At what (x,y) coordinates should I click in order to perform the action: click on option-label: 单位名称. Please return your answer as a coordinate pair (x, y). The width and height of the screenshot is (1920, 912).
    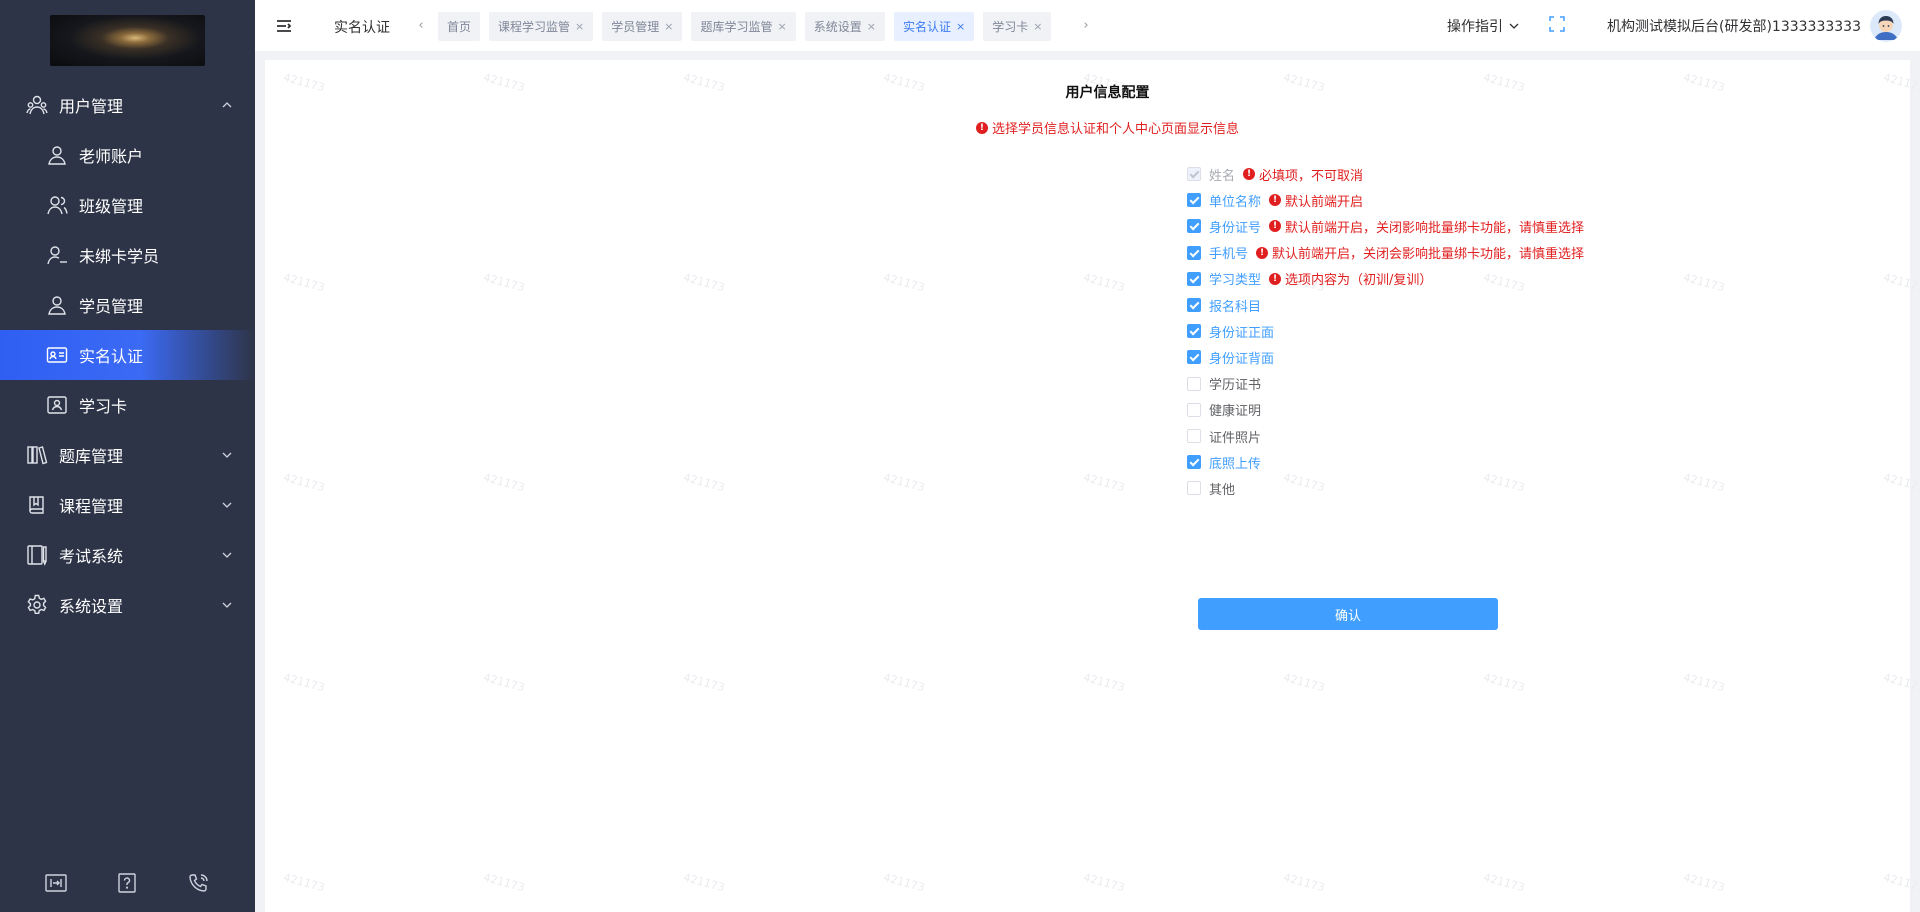
    Looking at the image, I should click on (1235, 200).